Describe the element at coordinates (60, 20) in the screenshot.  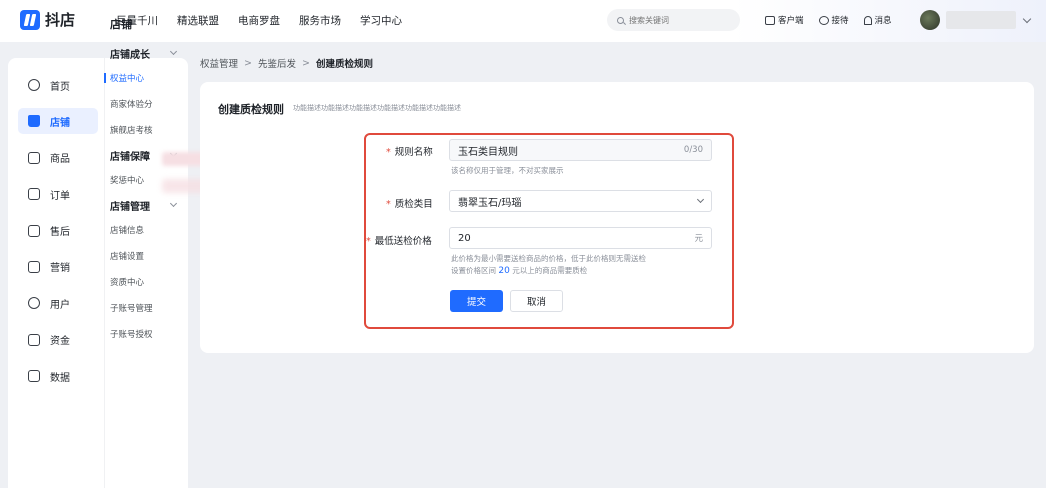
I see `app-name: 抖店` at that location.